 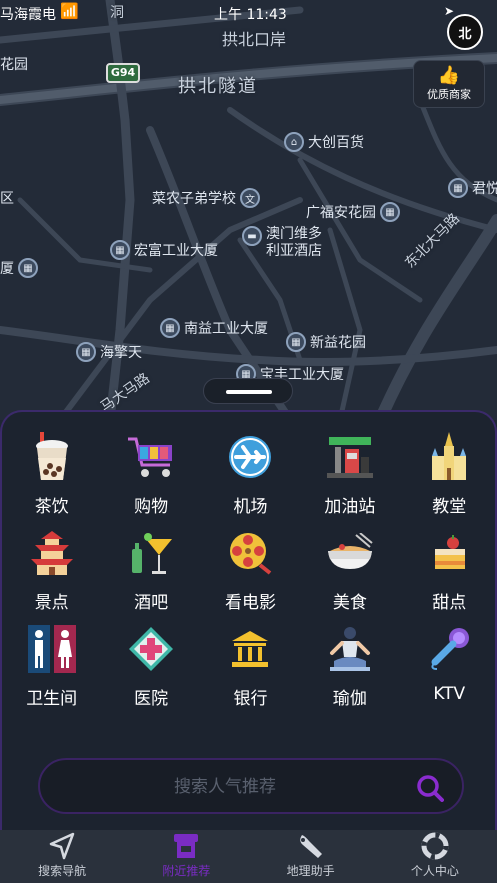 What do you see at coordinates (52, 699) in the screenshot?
I see `category-label: 卫生间` at bounding box center [52, 699].